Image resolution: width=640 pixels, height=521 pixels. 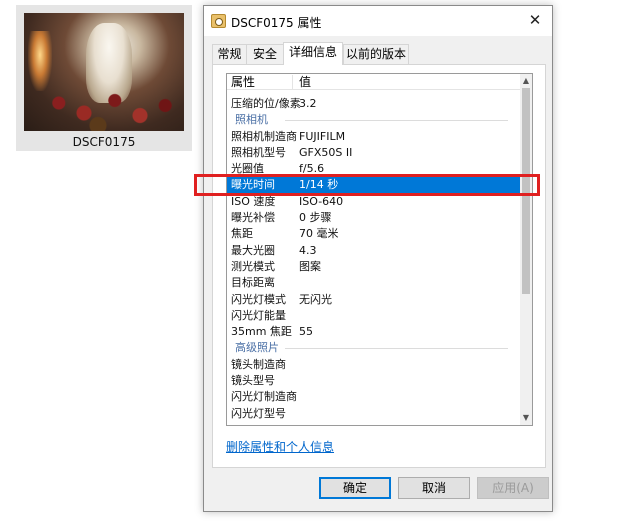 What do you see at coordinates (253, 283) in the screenshot?
I see `property-name: 目标距离` at bounding box center [253, 283].